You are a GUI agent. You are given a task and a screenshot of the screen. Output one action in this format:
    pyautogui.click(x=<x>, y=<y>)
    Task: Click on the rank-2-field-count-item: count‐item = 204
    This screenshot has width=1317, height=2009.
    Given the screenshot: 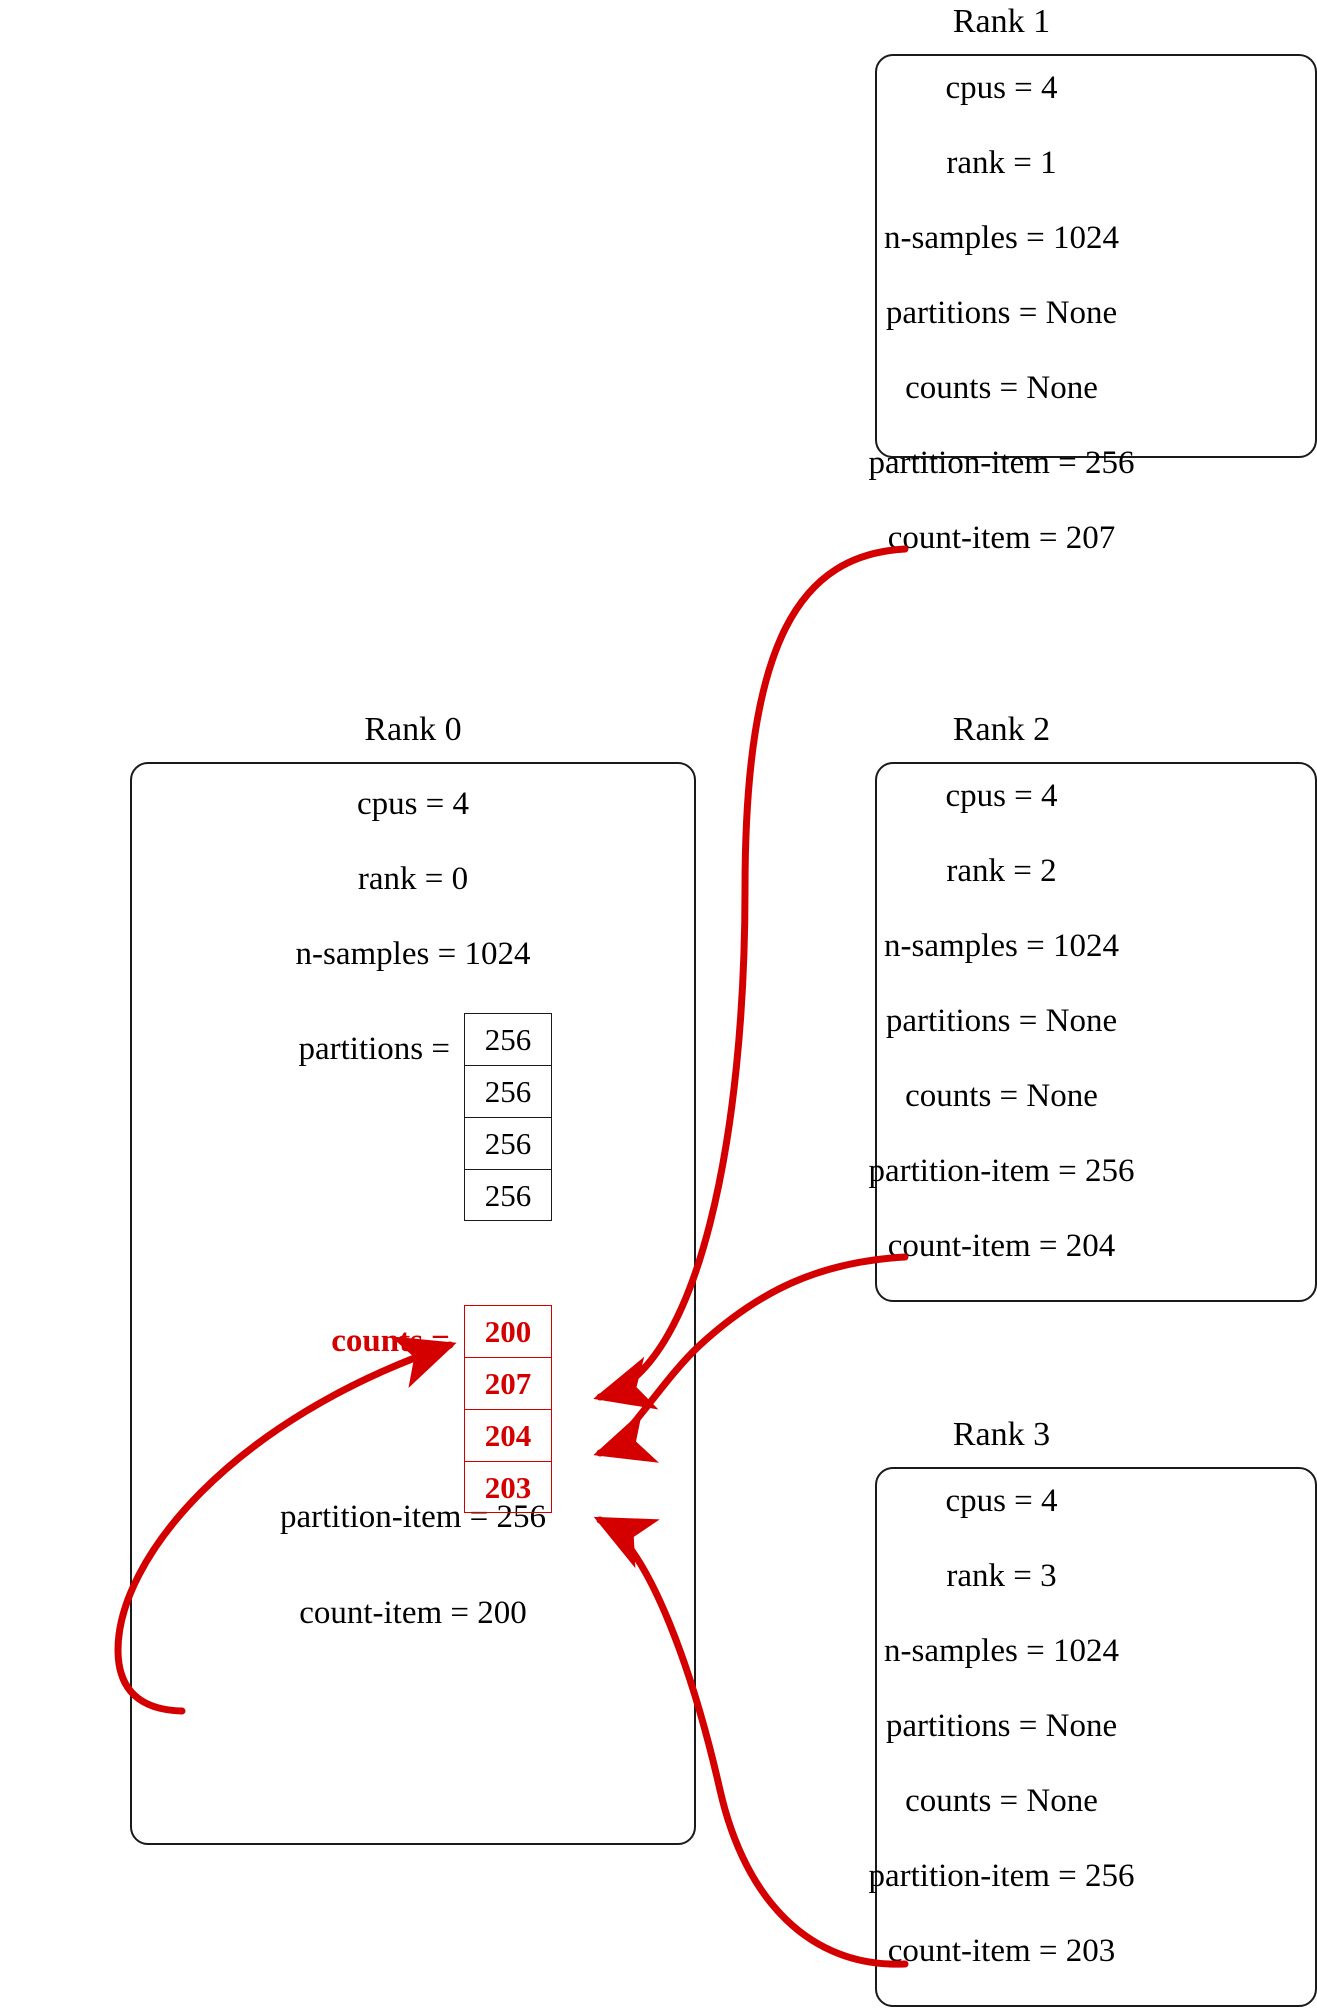 What is the action you would take?
    pyautogui.click(x=1001, y=1246)
    